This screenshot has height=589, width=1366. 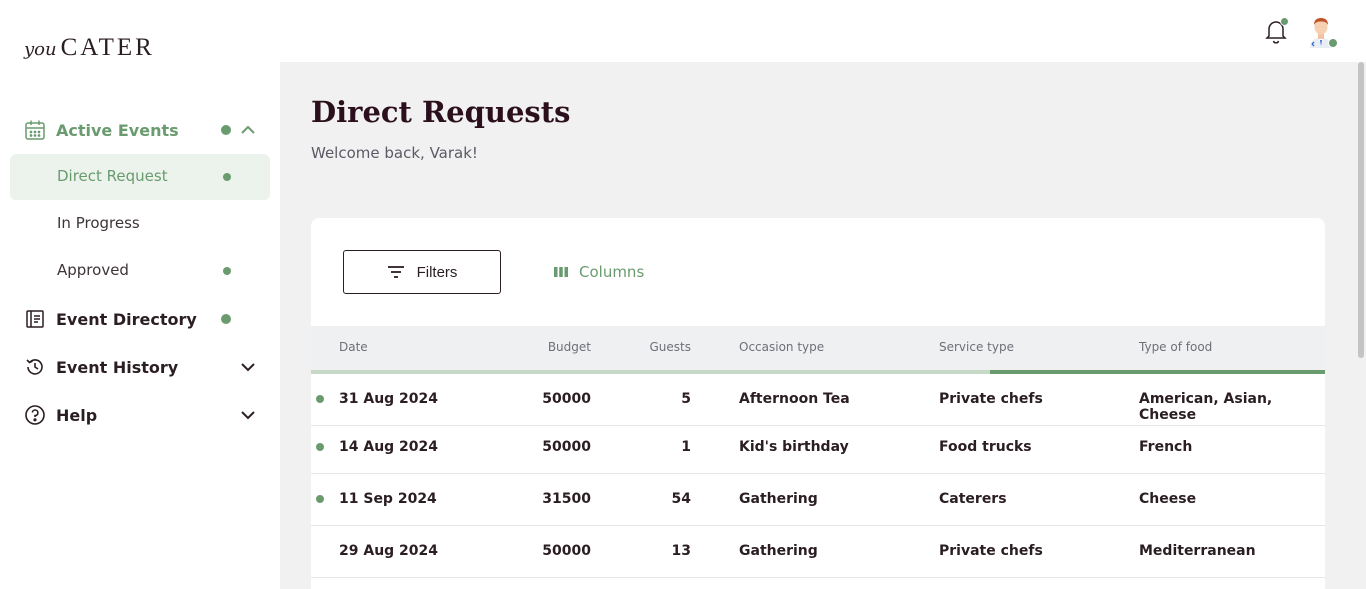 I want to click on cell-service: Caterers, so click(x=973, y=499).